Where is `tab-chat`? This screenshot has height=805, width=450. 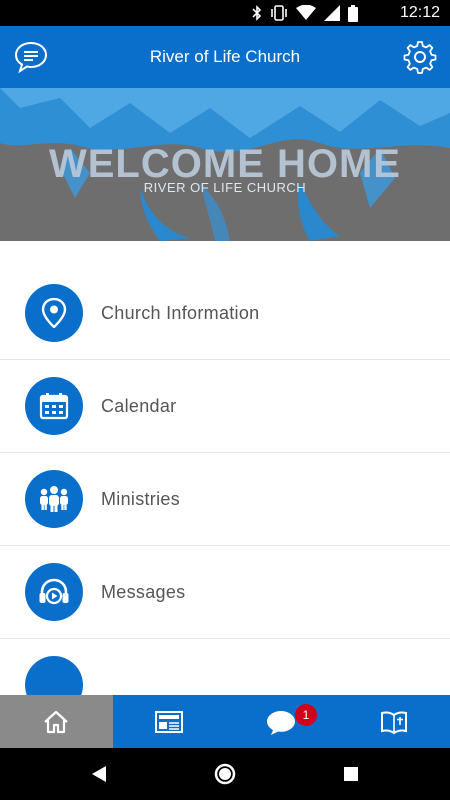 tab-chat is located at coordinates (281, 721).